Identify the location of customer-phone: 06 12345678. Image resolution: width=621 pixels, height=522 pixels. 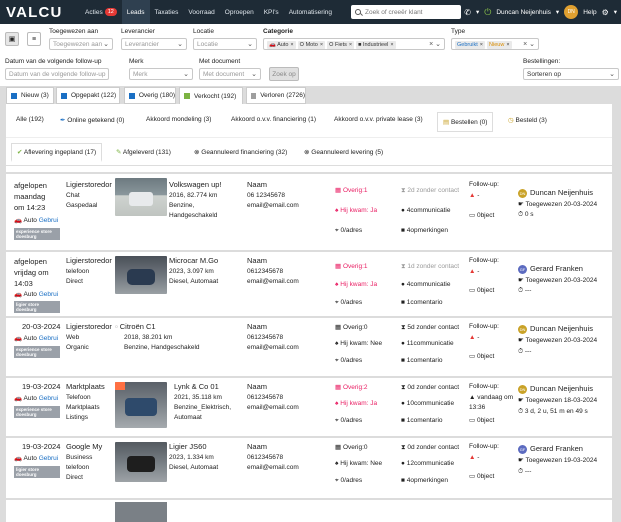
(266, 196).